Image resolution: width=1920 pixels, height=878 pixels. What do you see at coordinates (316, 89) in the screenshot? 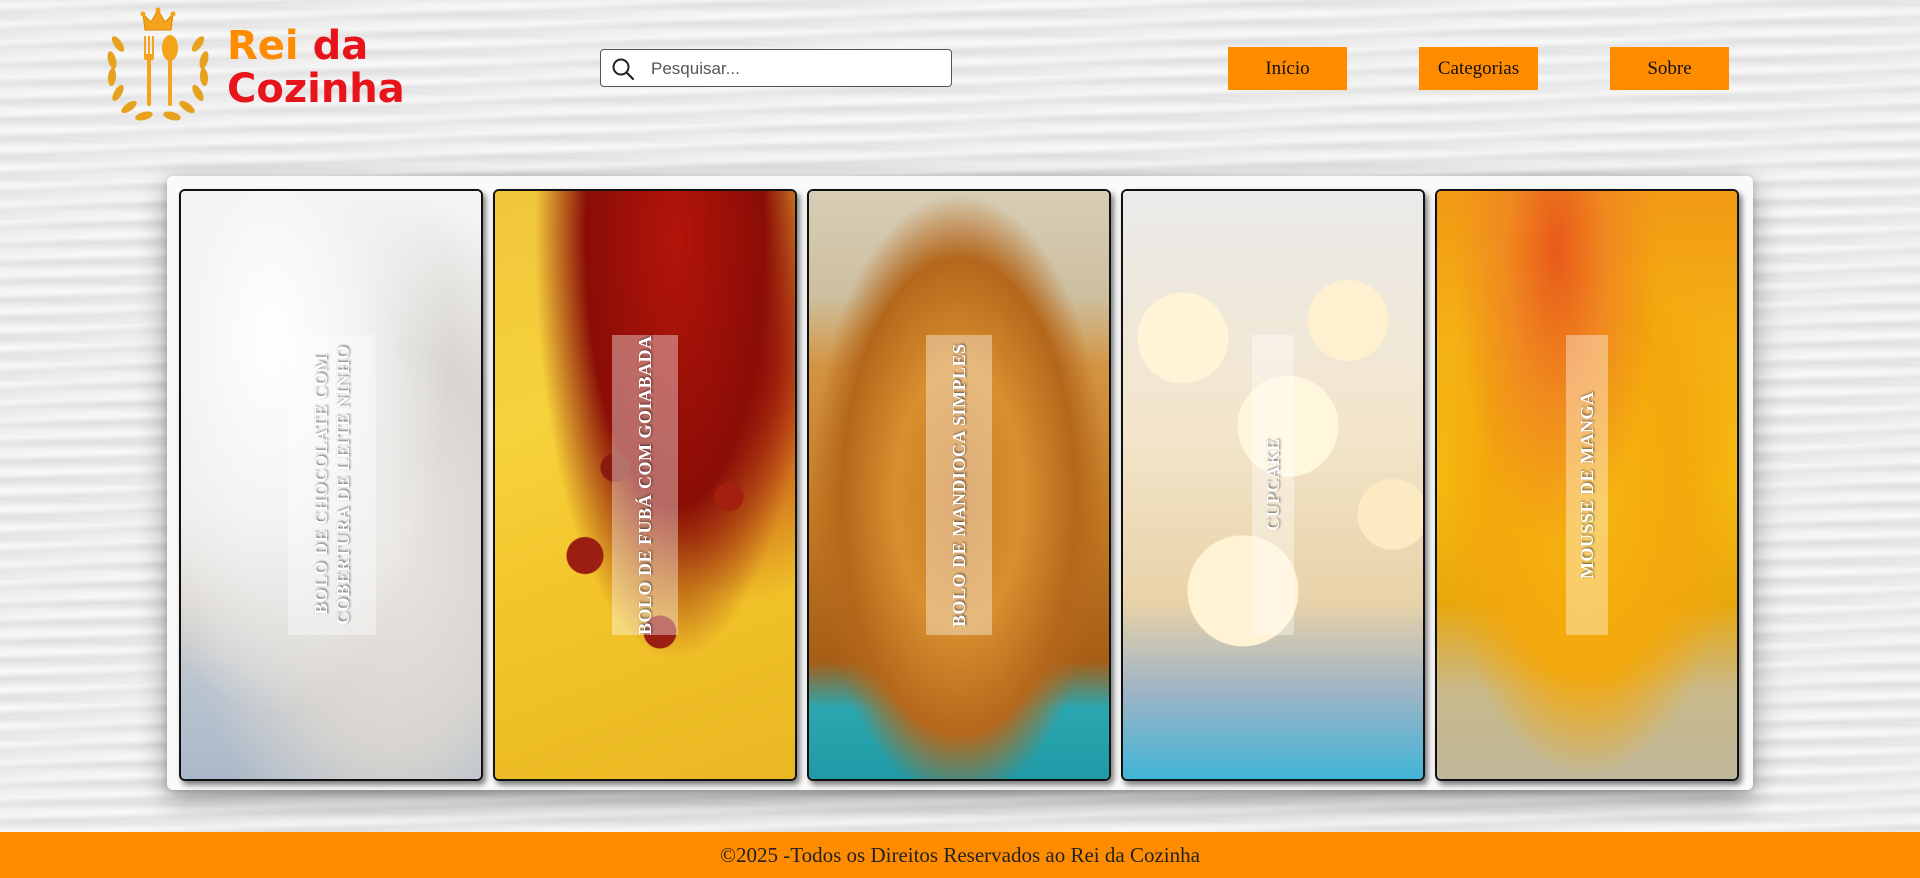
I see `brand-name-line2: Cozinha` at bounding box center [316, 89].